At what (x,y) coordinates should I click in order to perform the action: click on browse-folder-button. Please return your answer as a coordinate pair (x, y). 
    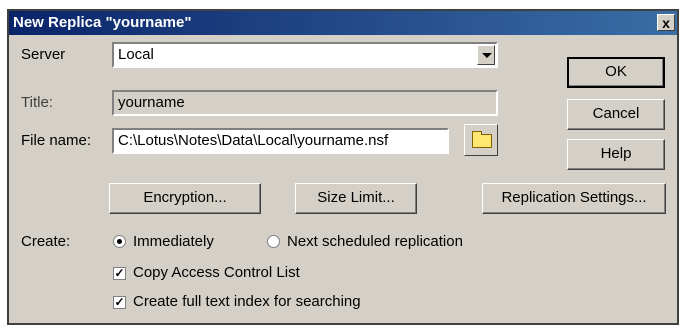
    Looking at the image, I should click on (481, 140).